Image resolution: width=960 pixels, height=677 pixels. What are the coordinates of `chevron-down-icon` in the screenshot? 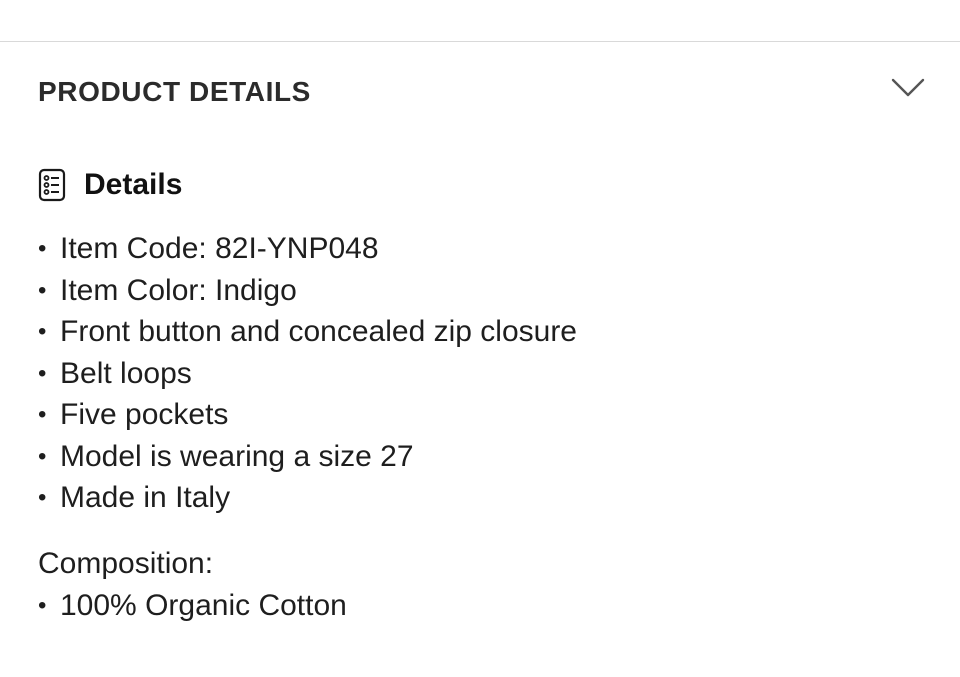 It's located at (908, 88).